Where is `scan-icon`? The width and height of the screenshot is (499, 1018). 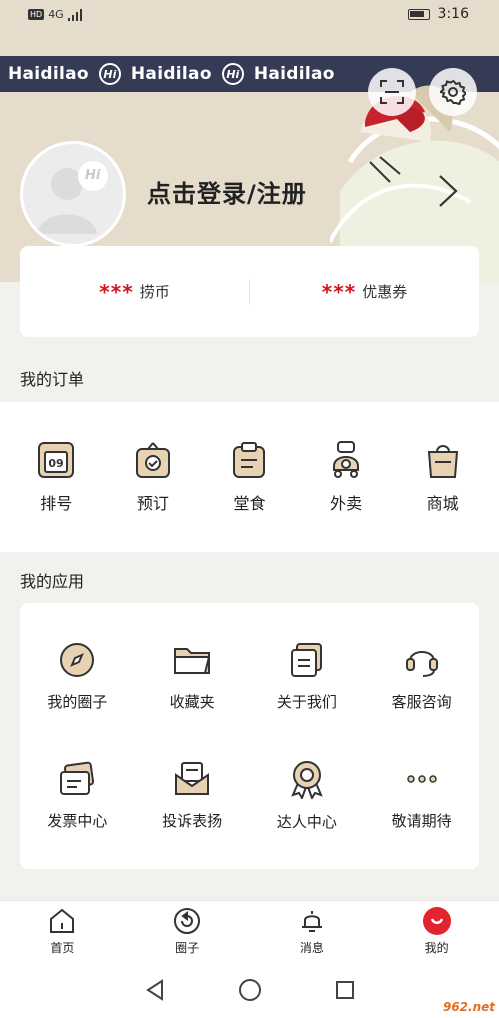
scan-icon is located at coordinates (392, 92).